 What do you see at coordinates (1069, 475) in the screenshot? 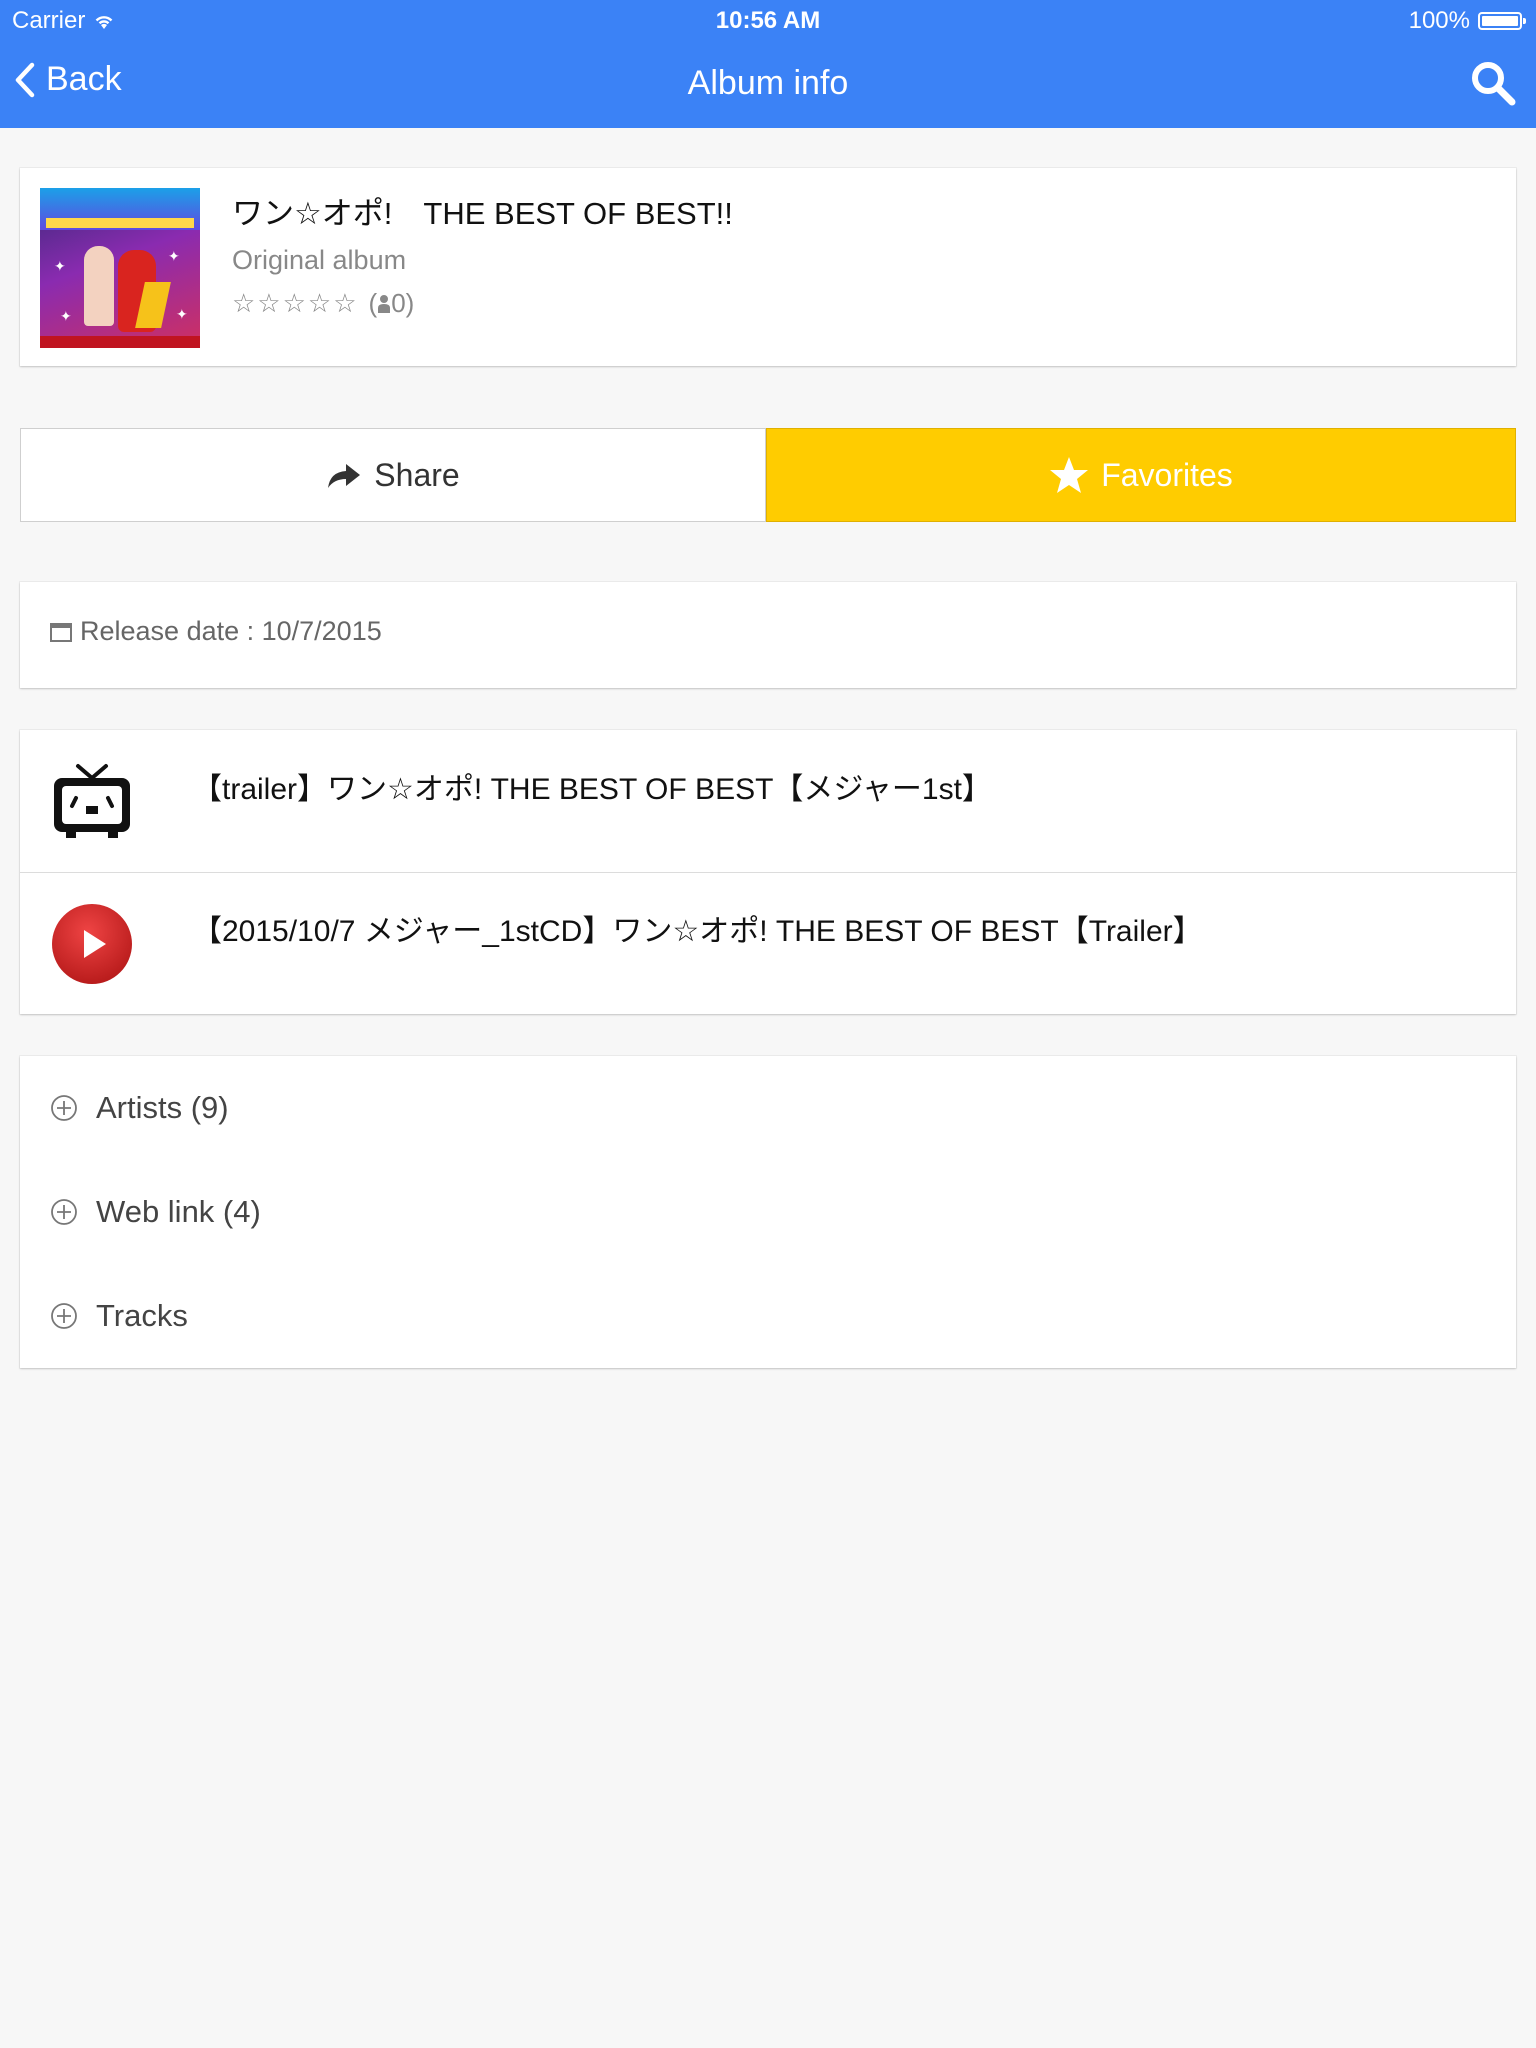
I see `star-icon` at bounding box center [1069, 475].